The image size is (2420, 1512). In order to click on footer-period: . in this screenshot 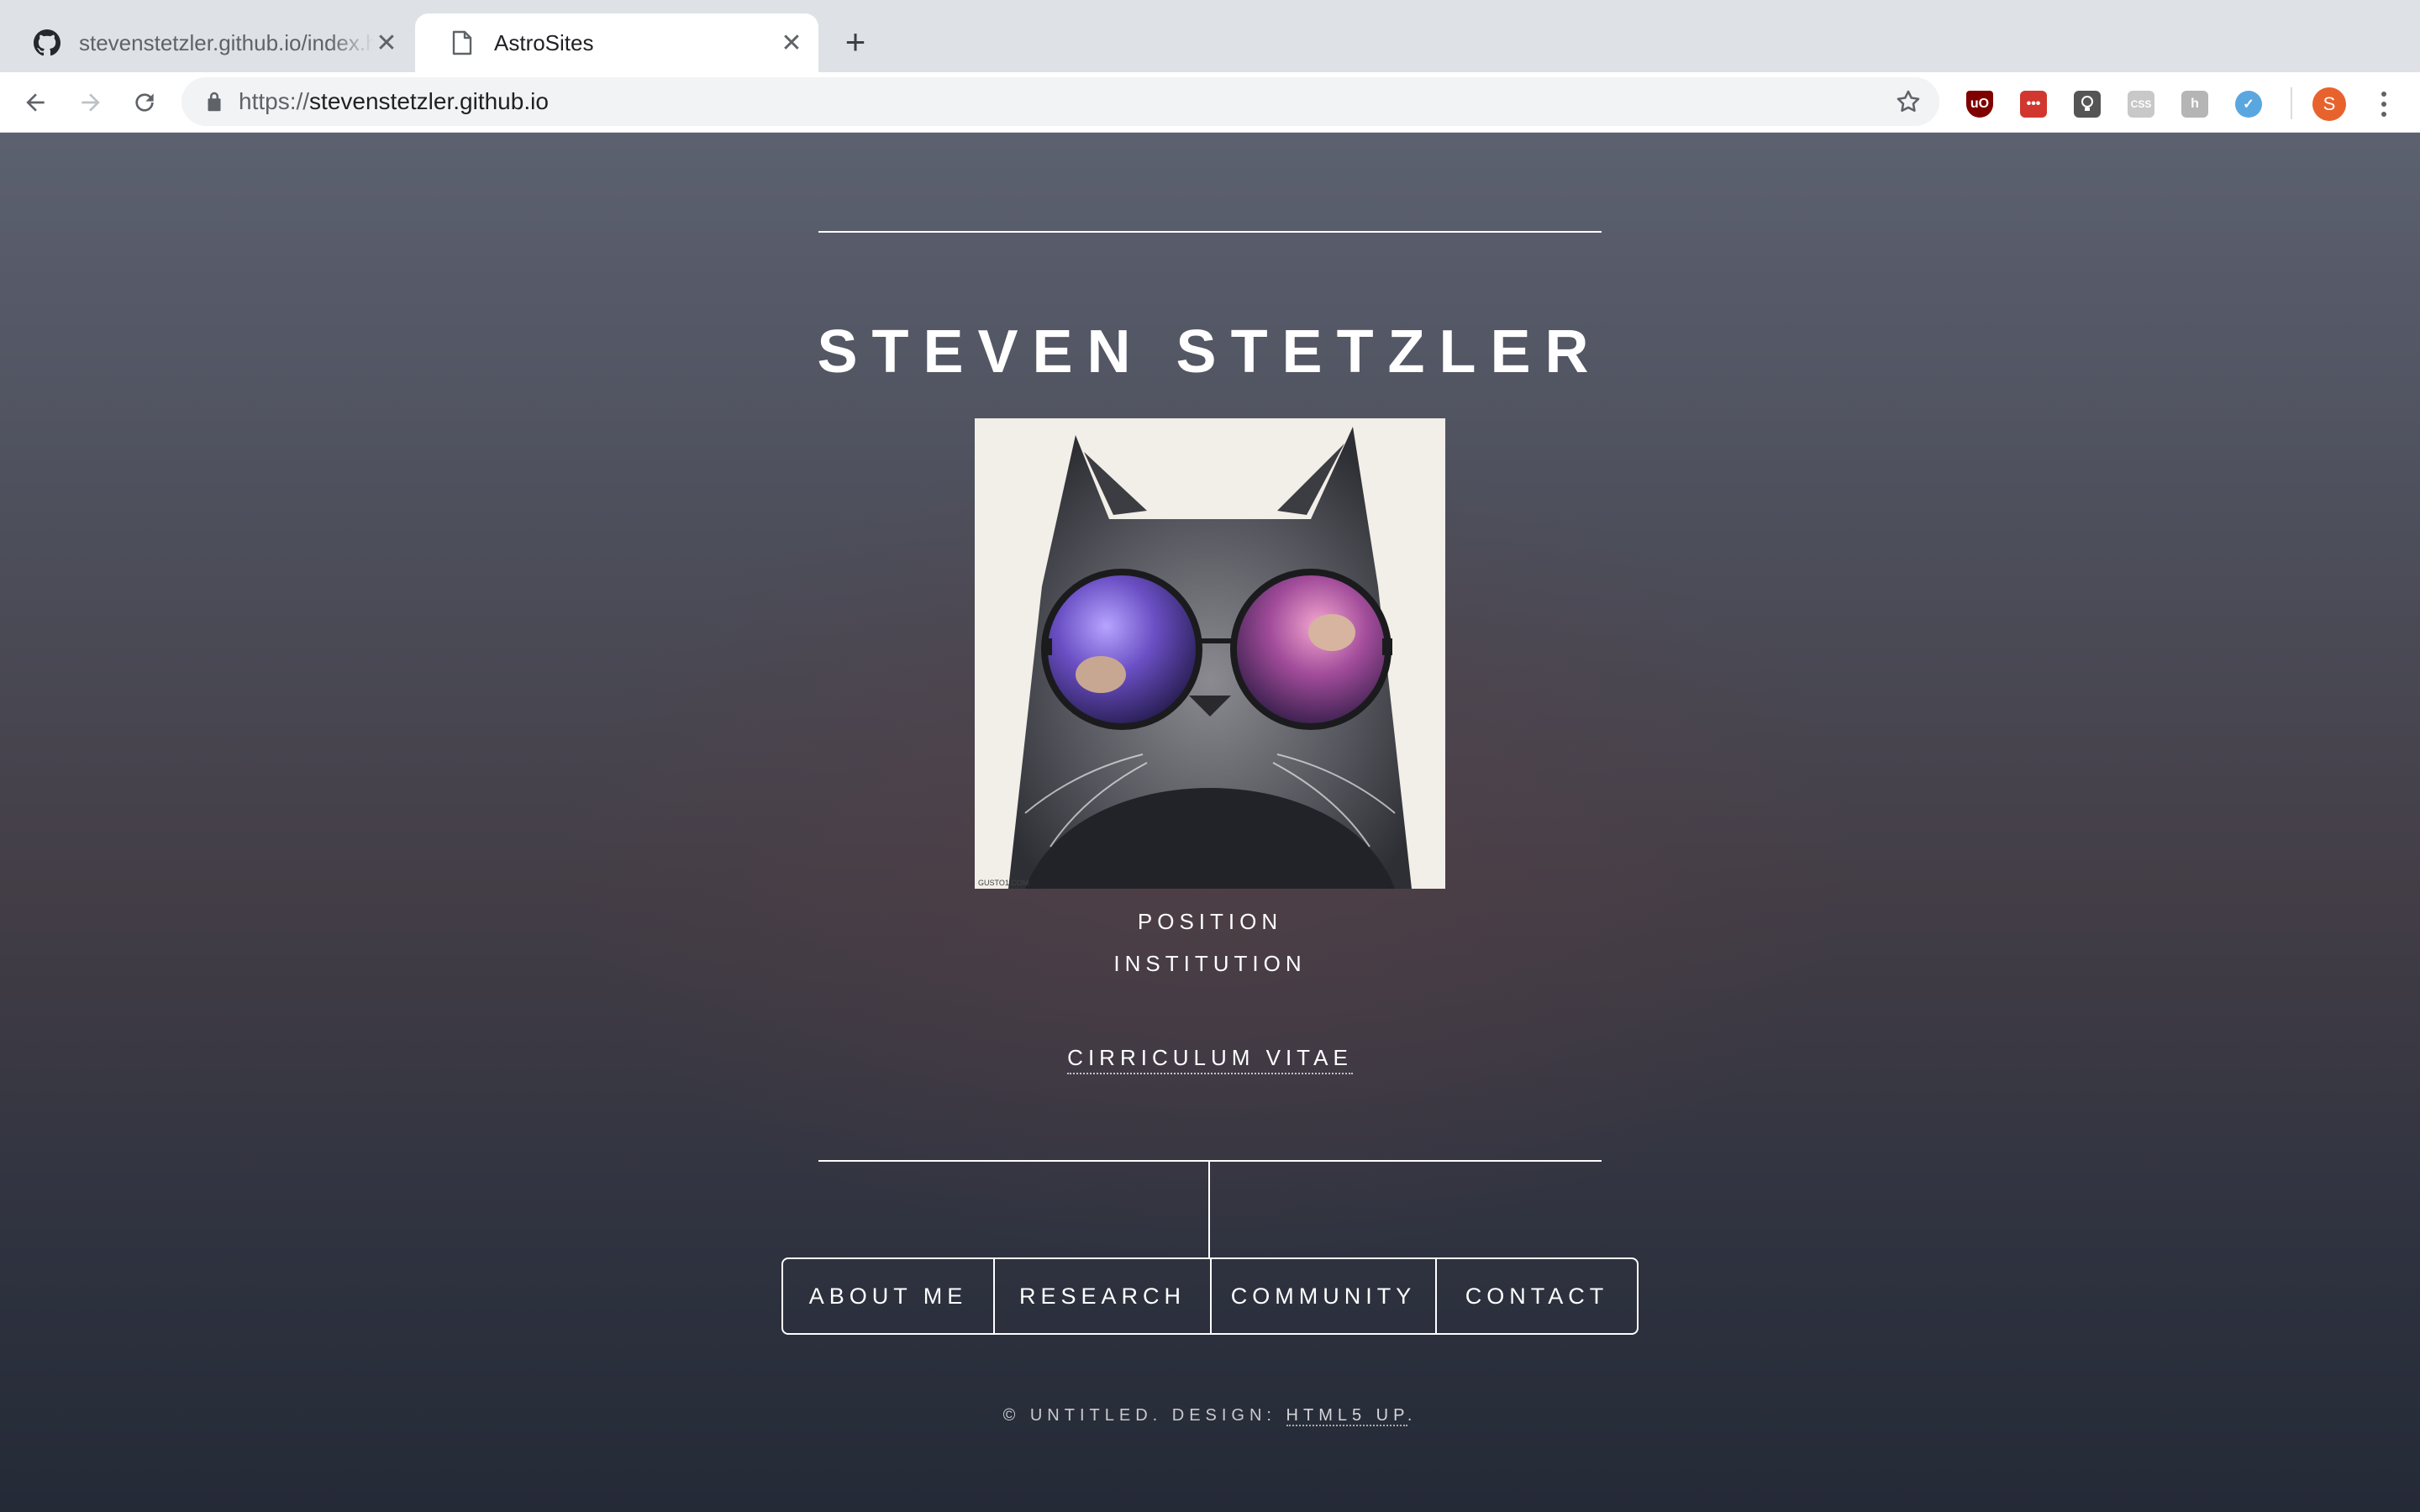, I will do `click(1412, 1415)`.